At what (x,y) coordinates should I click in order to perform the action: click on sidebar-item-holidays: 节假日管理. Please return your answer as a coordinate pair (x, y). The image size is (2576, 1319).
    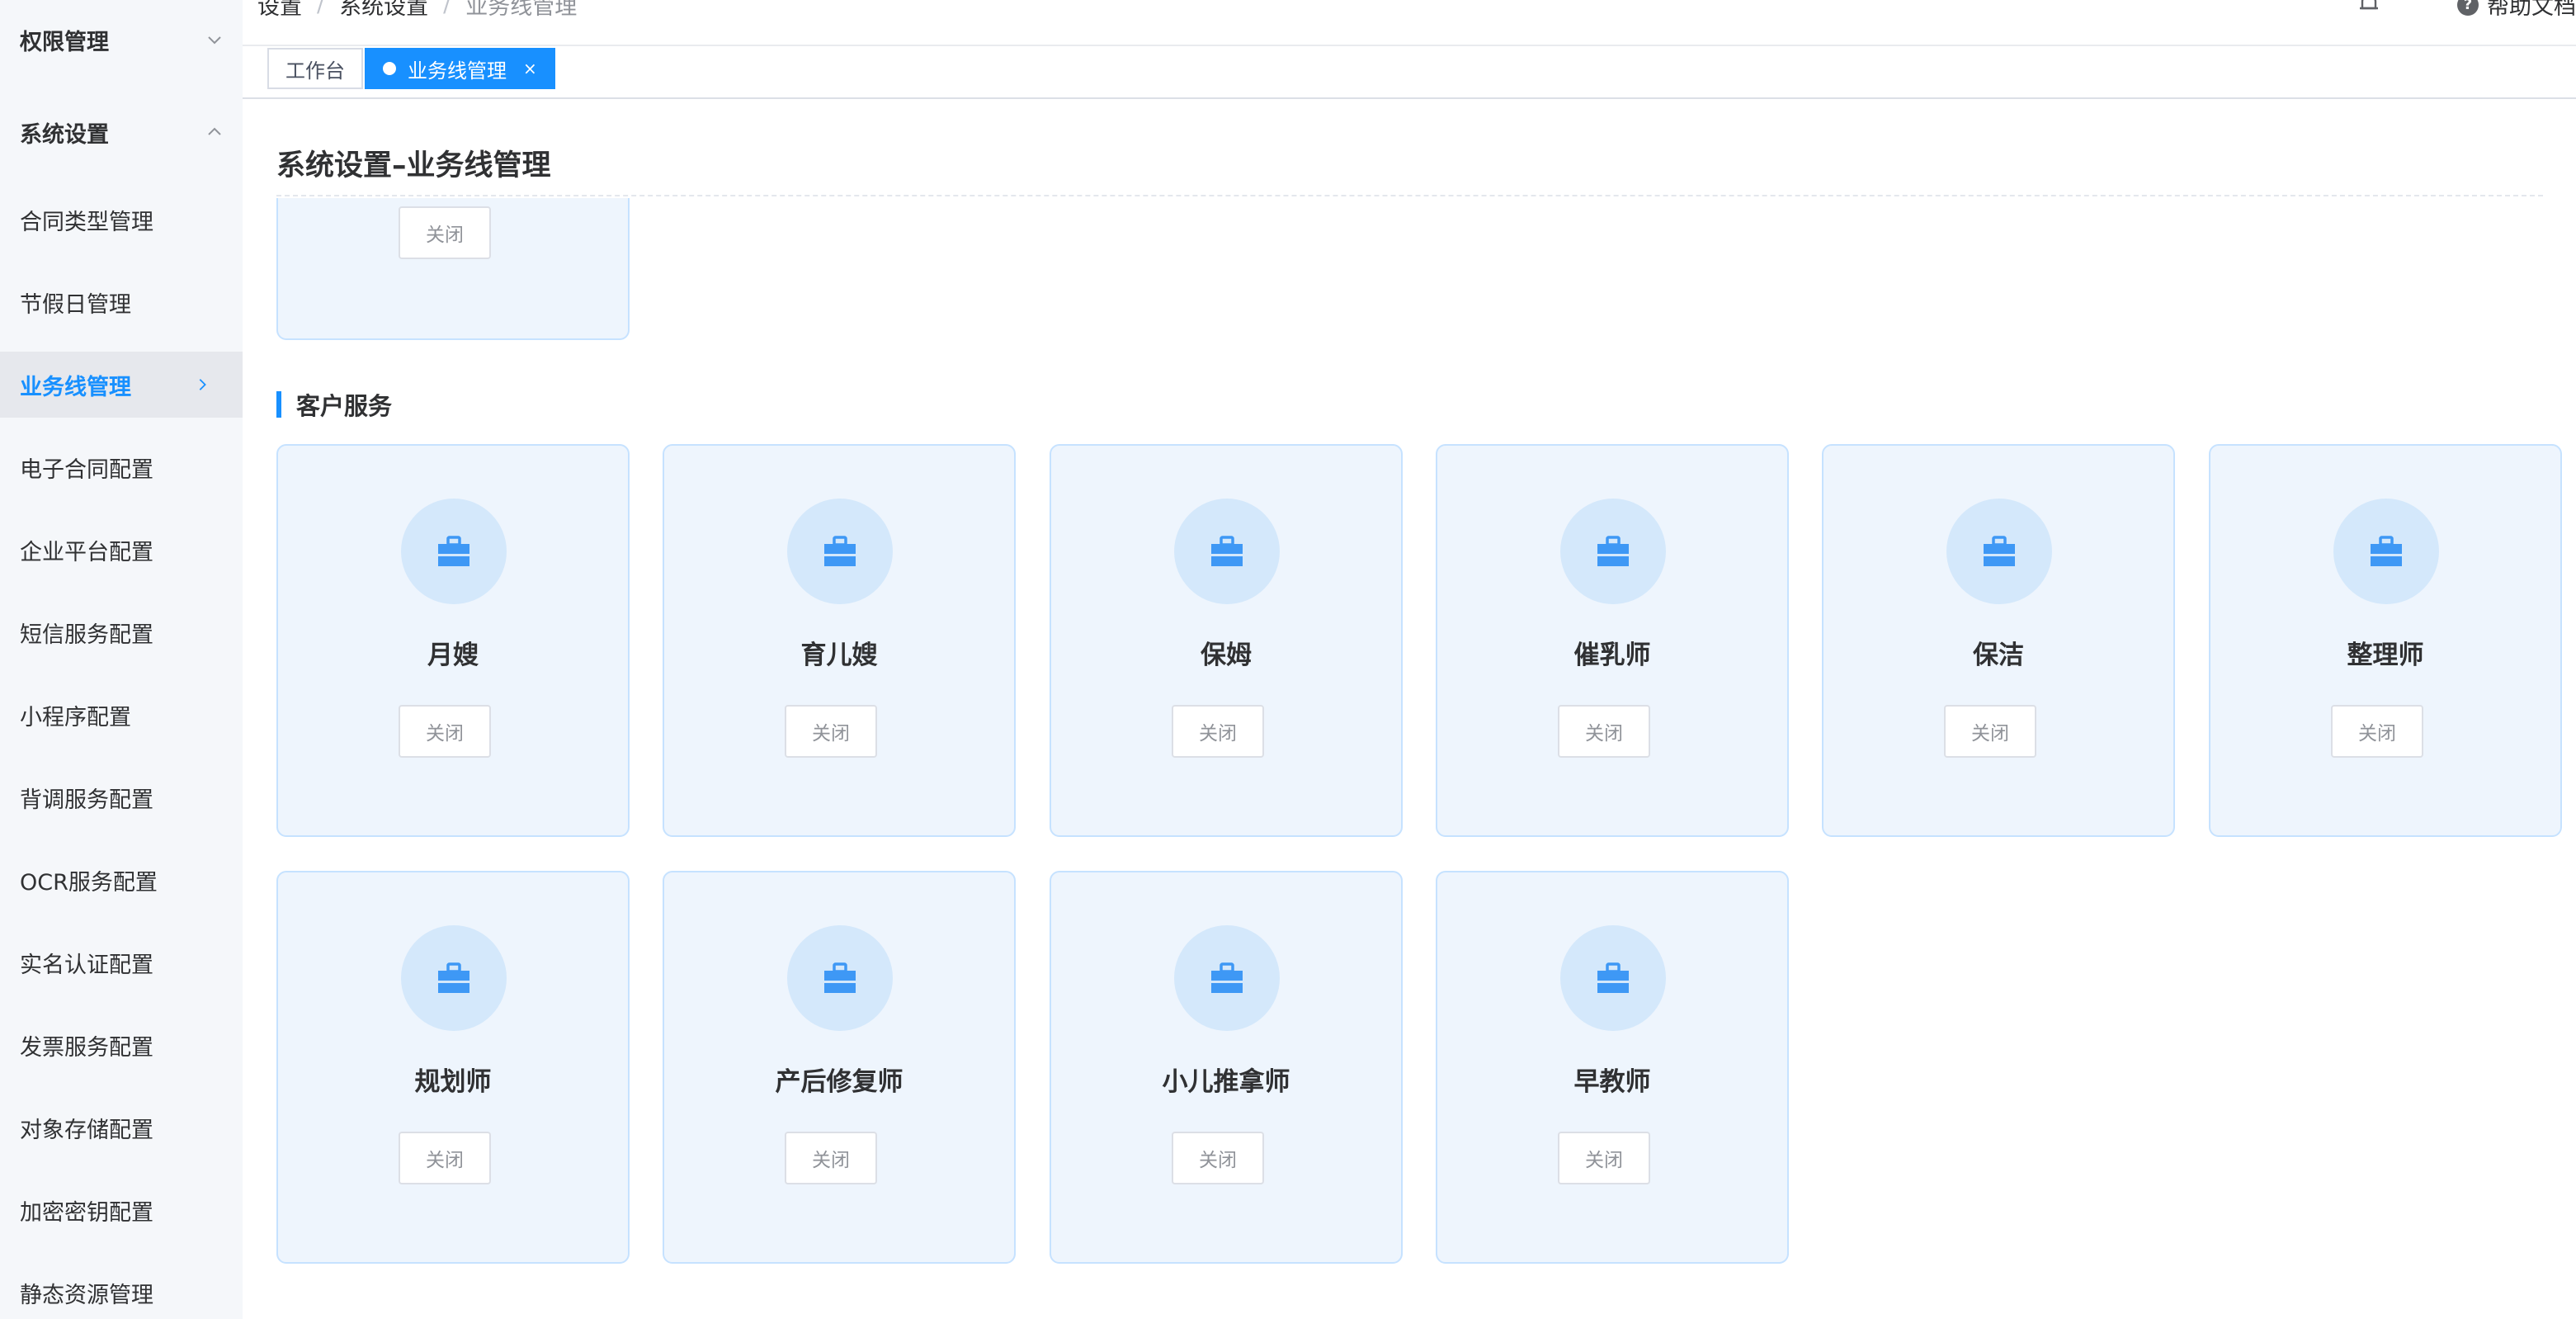
    Looking at the image, I should click on (121, 302).